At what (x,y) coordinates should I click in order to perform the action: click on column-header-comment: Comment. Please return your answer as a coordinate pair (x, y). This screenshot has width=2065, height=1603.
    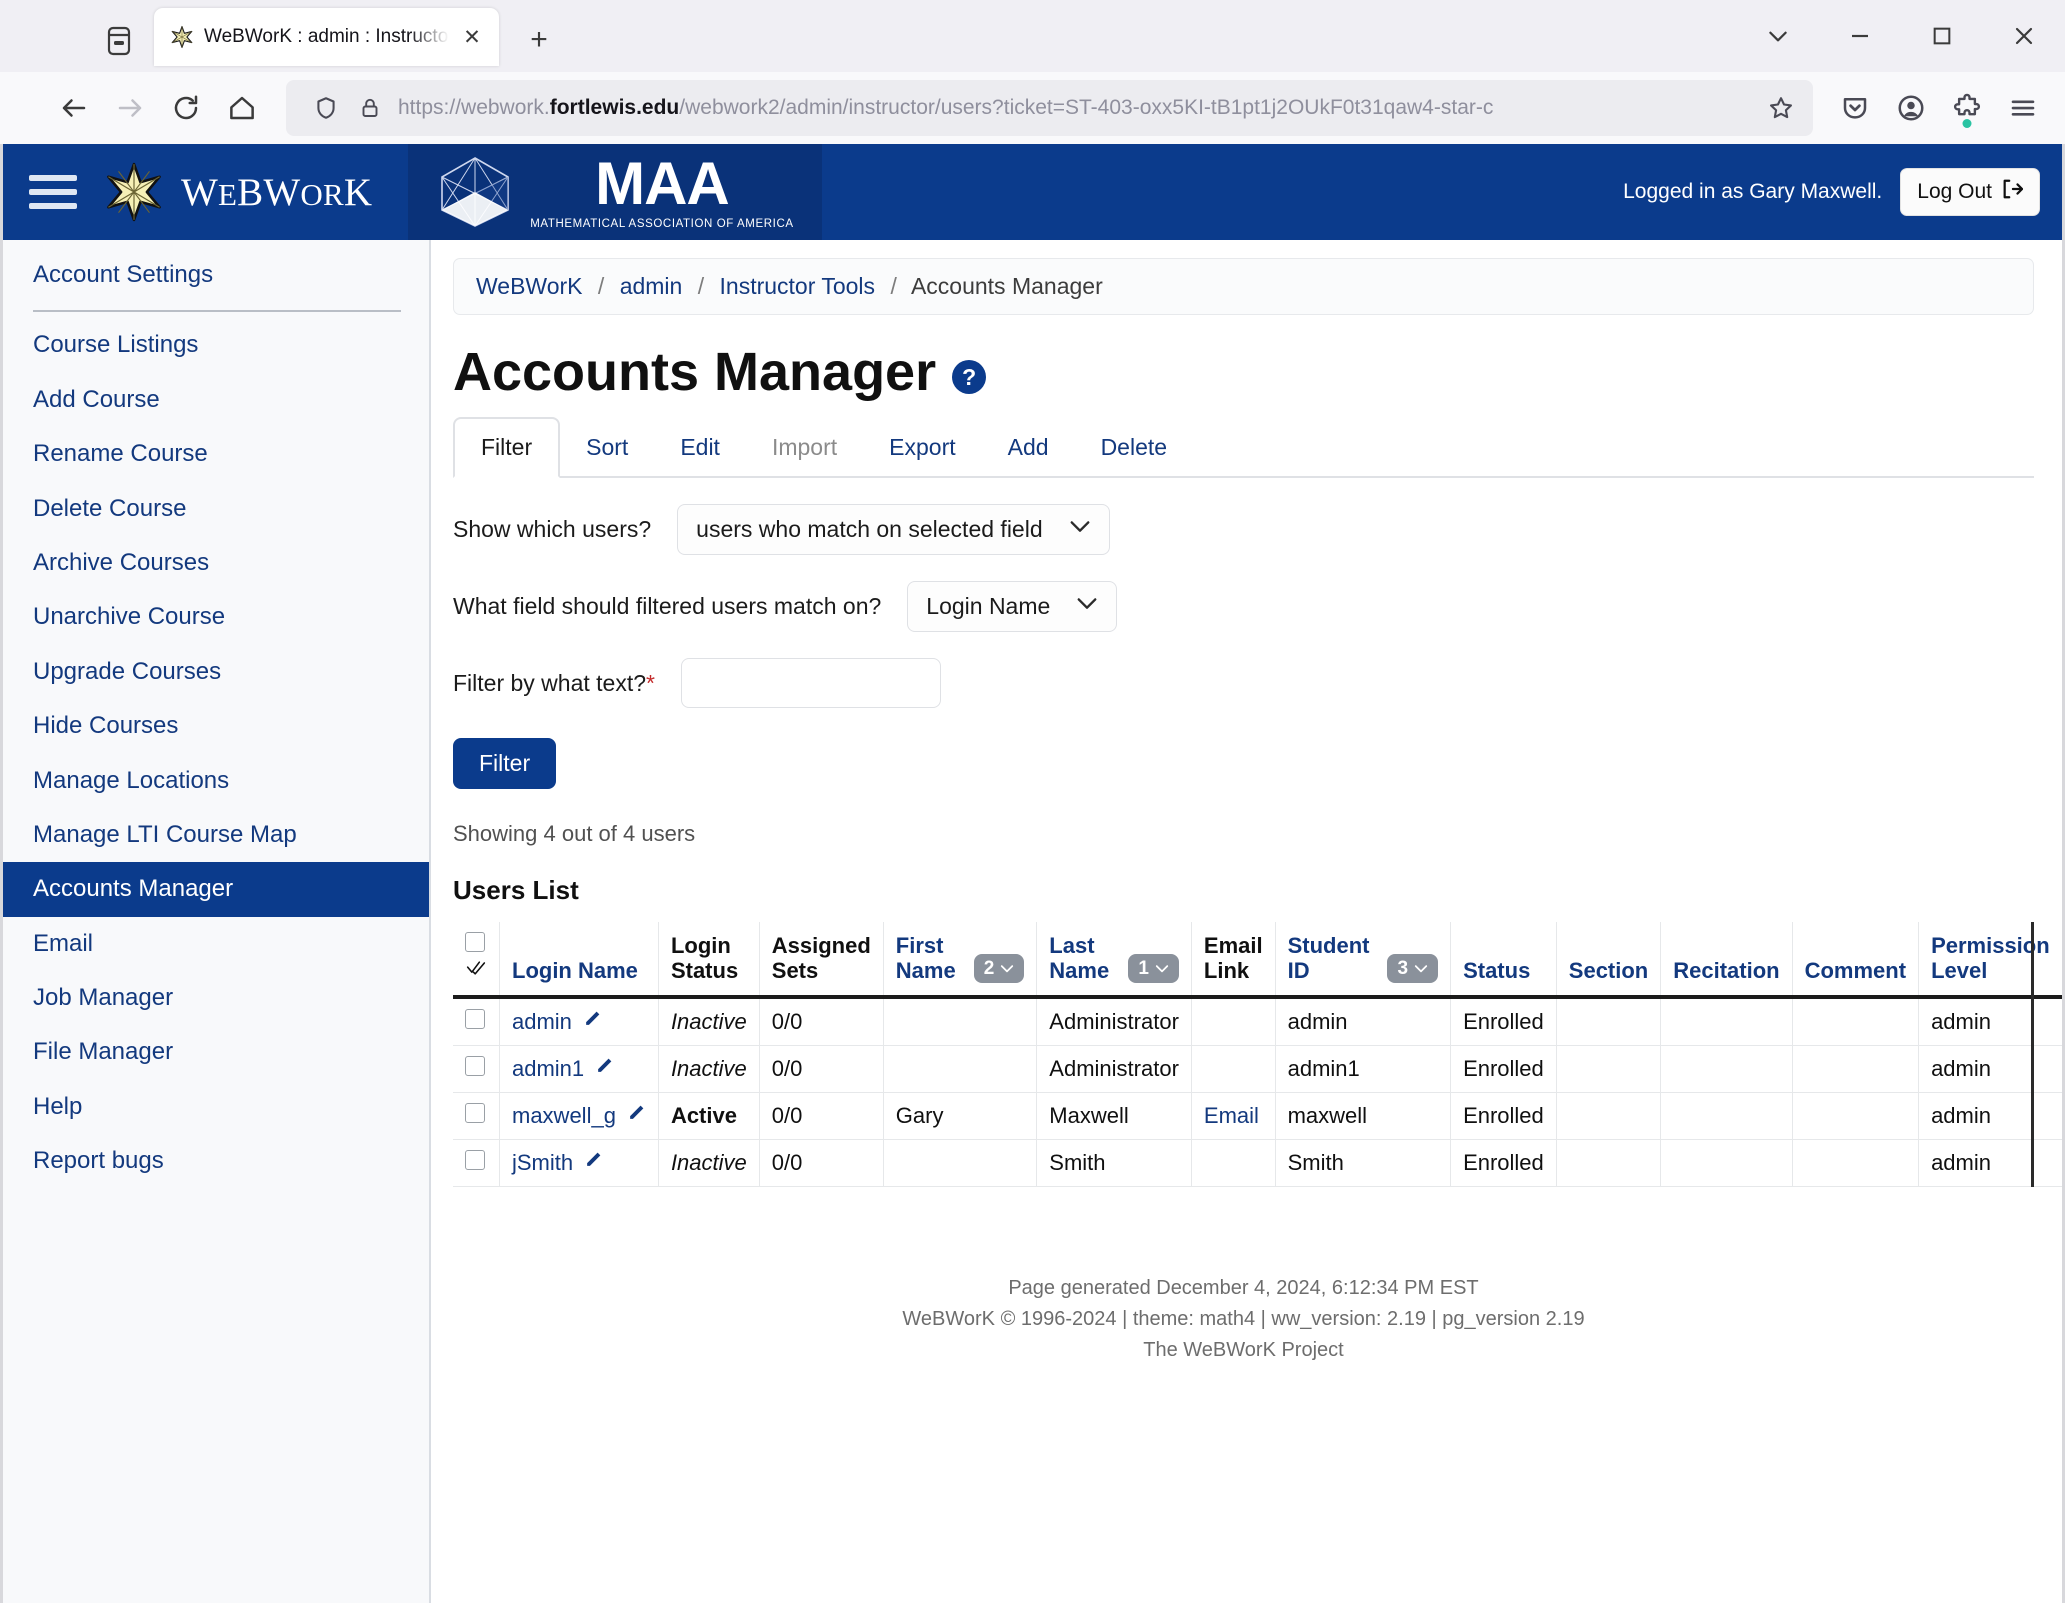
    Looking at the image, I should click on (1856, 961).